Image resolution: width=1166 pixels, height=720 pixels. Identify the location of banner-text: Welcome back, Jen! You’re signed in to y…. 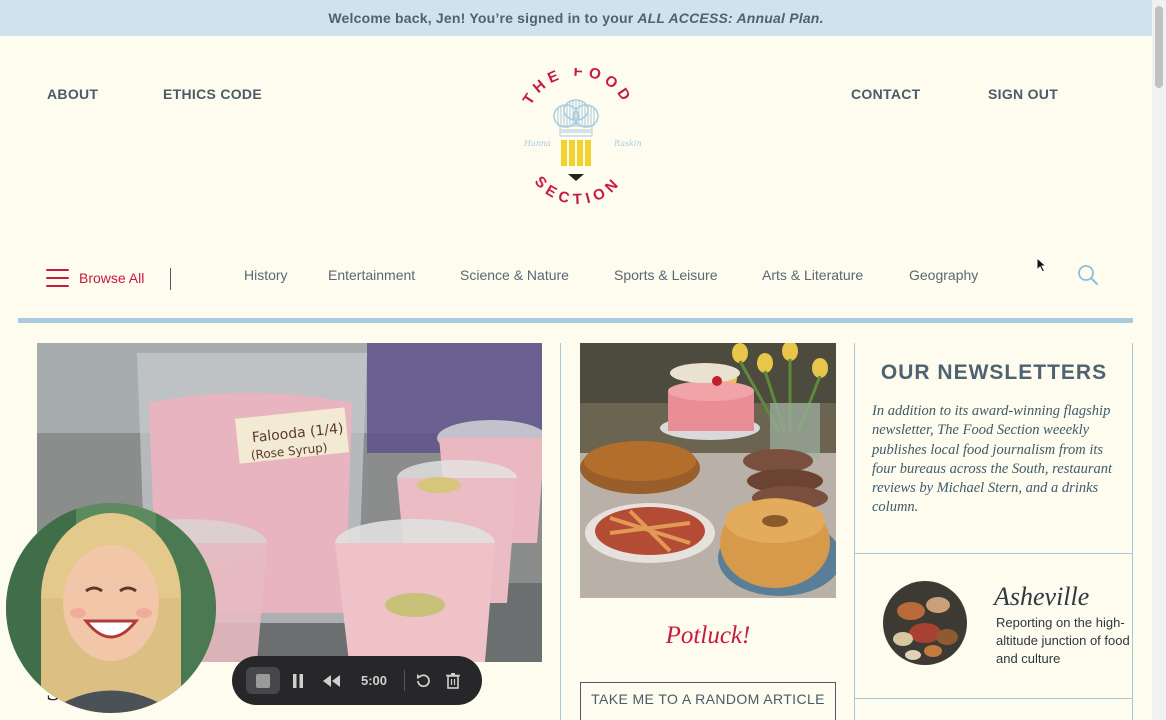
(481, 18).